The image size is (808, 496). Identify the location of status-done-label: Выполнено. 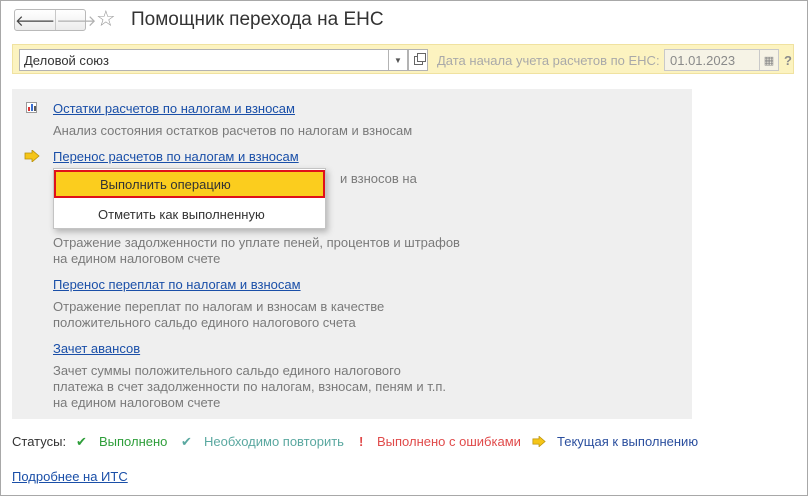
(133, 441).